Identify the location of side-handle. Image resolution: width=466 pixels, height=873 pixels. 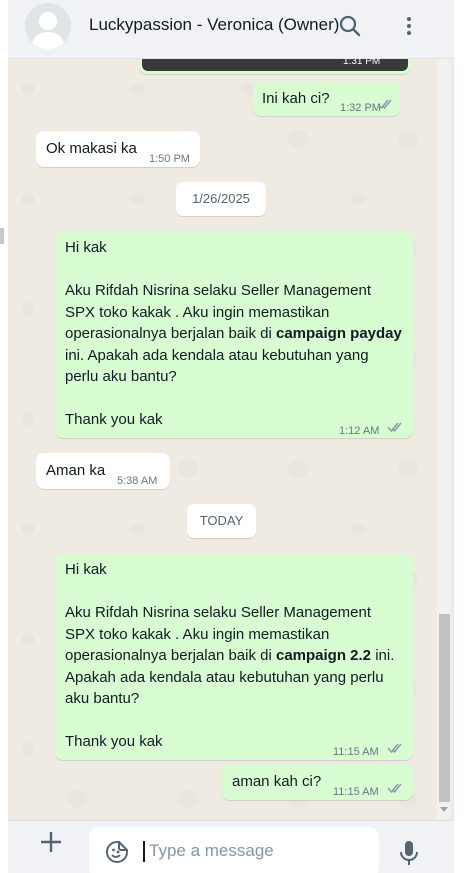
(2, 236).